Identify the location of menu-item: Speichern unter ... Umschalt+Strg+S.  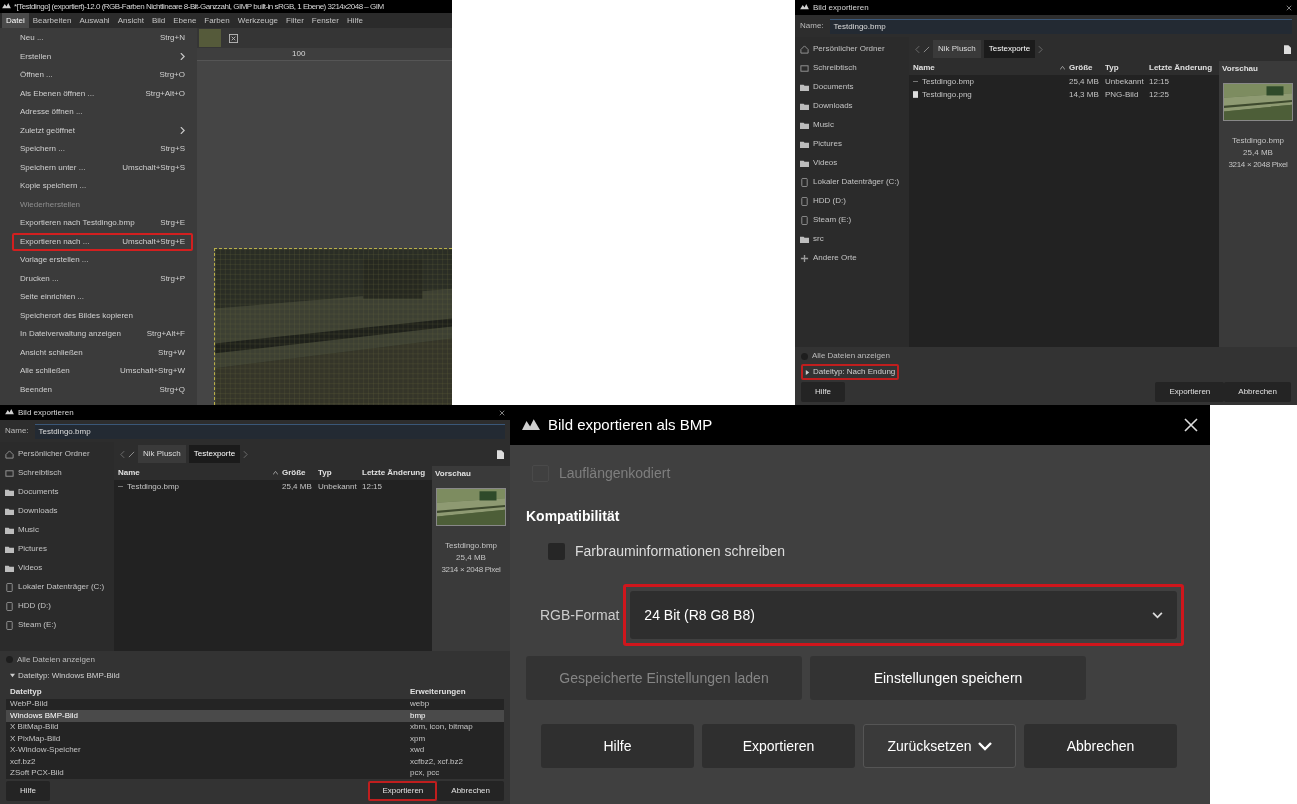
(102, 167).